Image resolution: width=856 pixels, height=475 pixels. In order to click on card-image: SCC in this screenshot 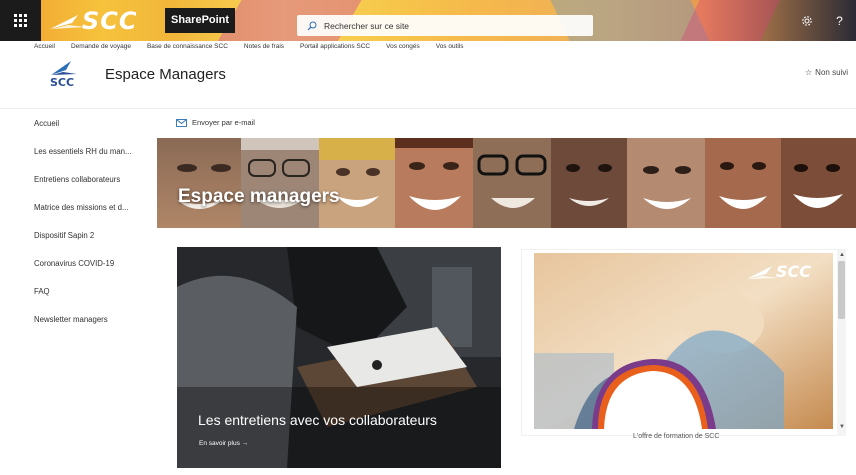, I will do `click(683, 341)`.